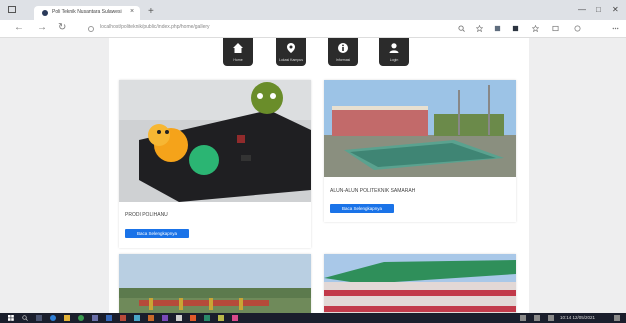 Image resolution: width=626 pixels, height=323 pixels. I want to click on chrome-icon, so click(81, 318).